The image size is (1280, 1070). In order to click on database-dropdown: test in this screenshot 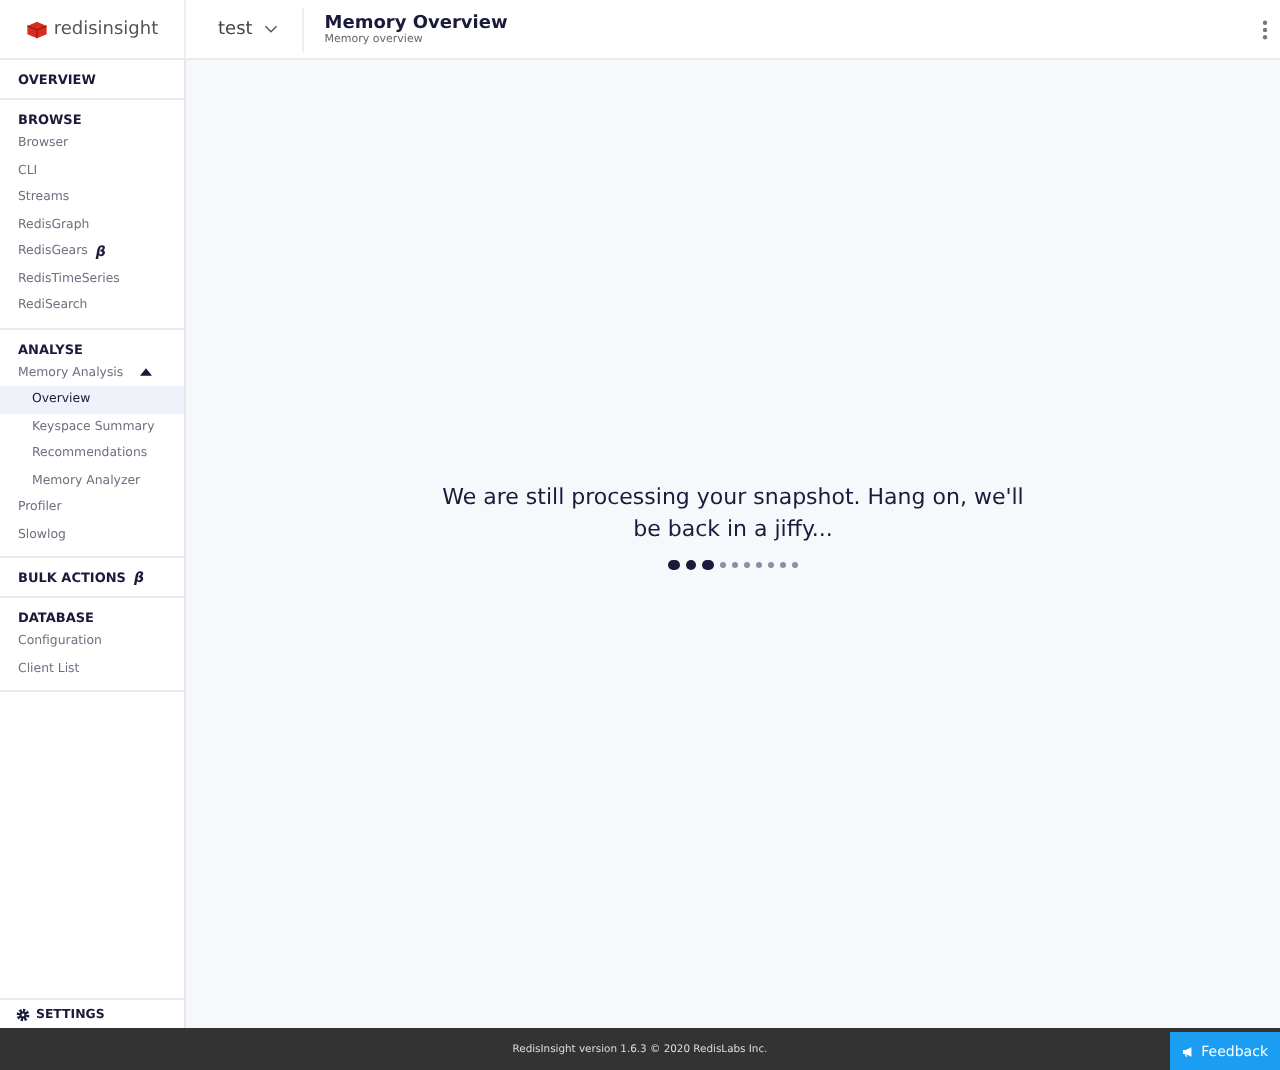, I will do `click(245, 29)`.